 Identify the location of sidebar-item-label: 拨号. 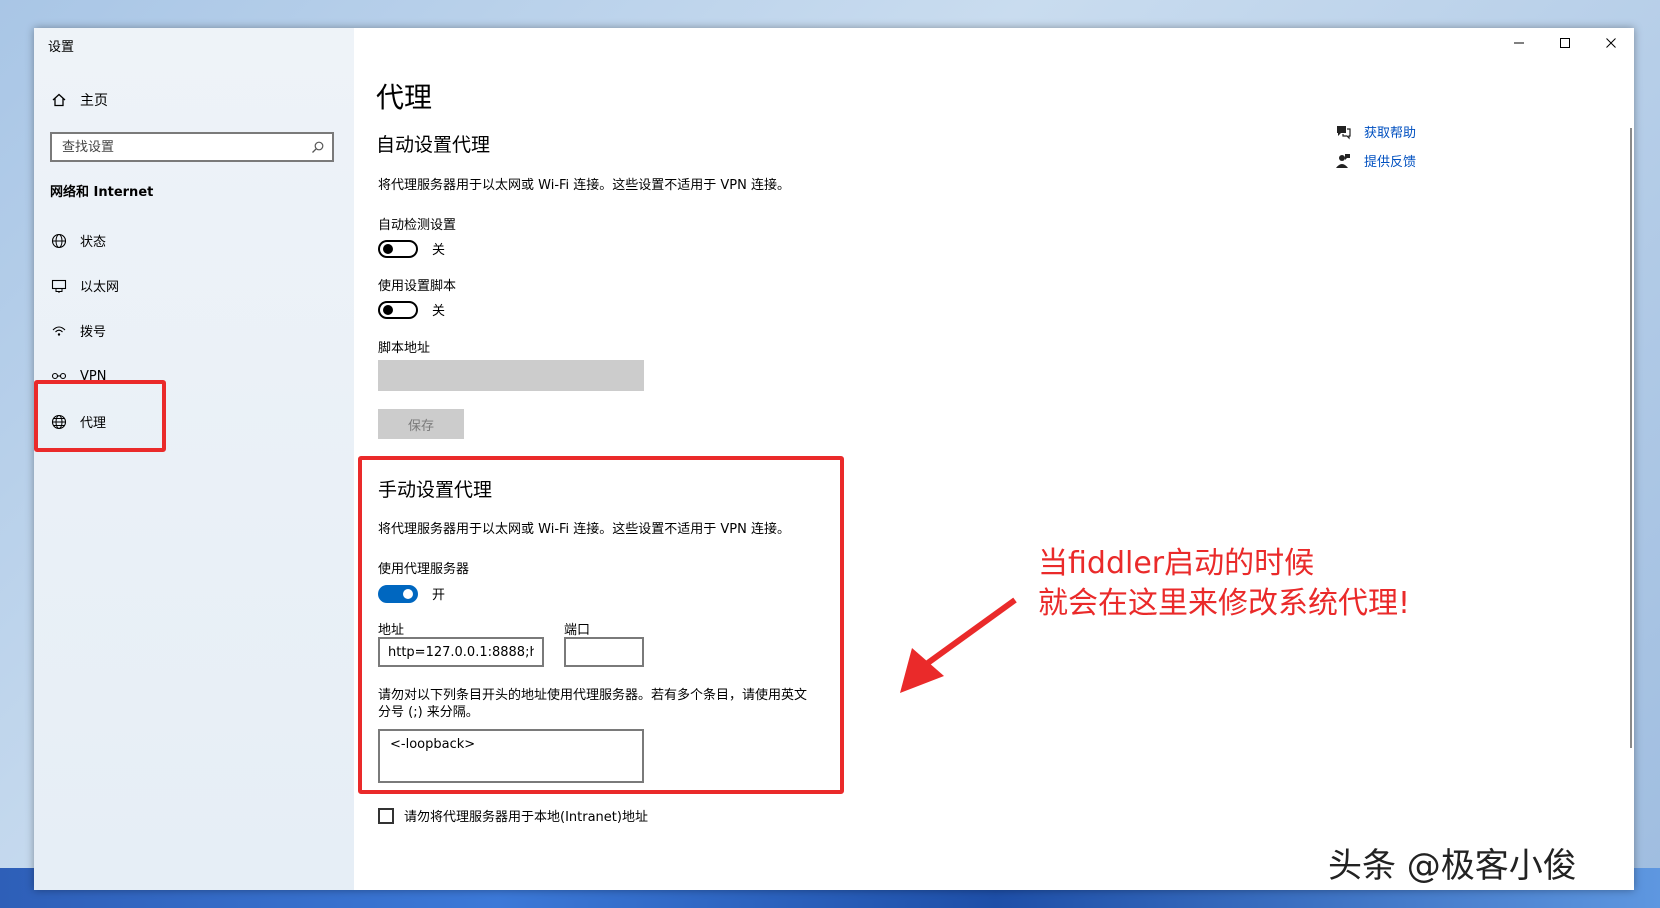
(93, 332).